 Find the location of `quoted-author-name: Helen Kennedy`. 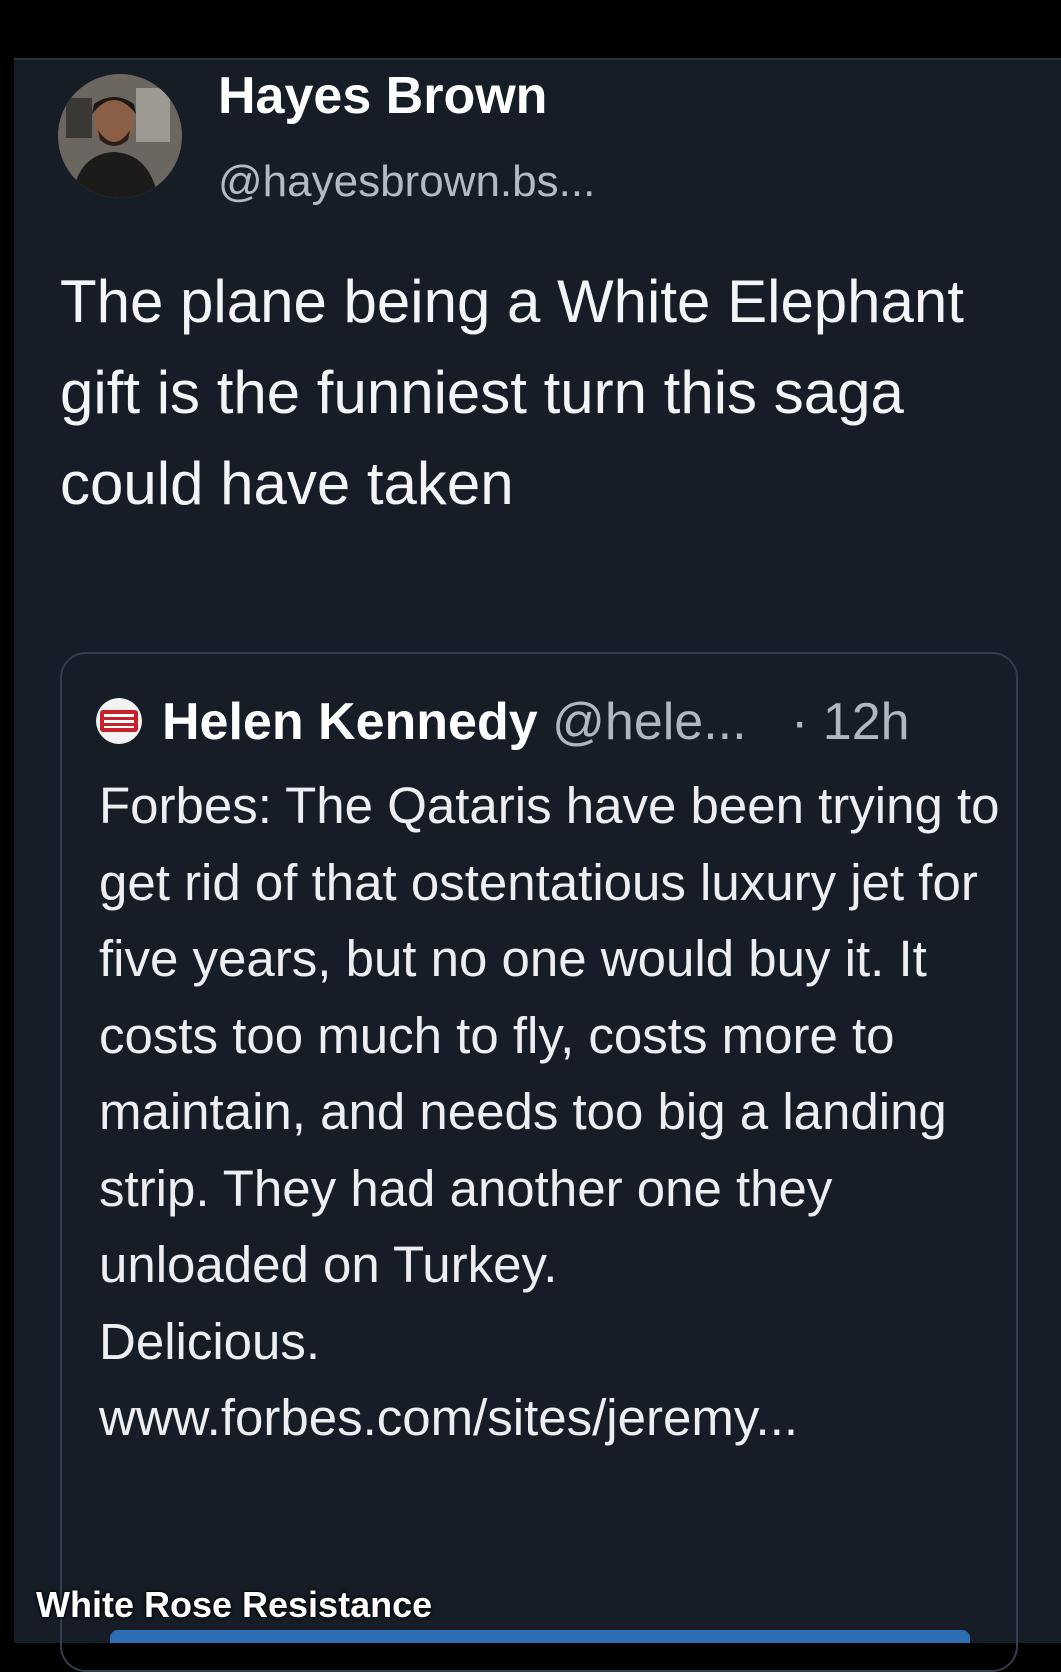

quoted-author-name: Helen Kennedy is located at coordinates (350, 722).